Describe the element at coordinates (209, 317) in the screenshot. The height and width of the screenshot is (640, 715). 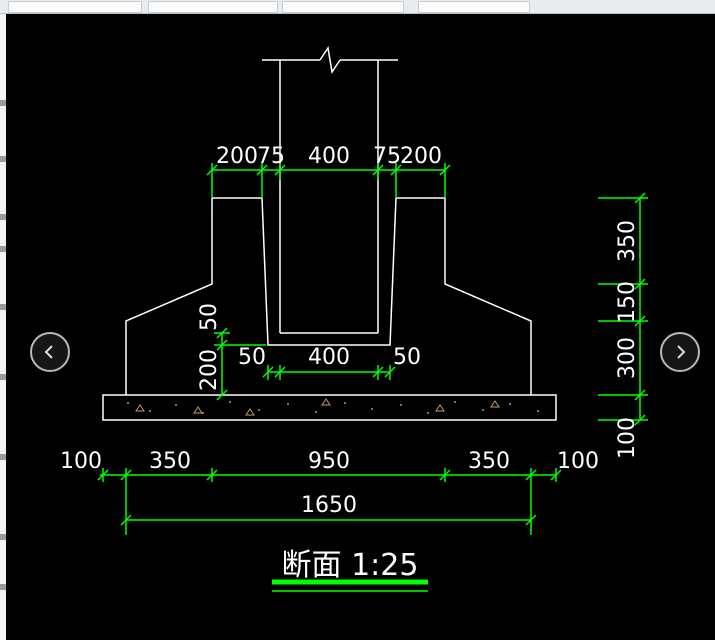
I see `dim-left-v-small: 50` at that location.